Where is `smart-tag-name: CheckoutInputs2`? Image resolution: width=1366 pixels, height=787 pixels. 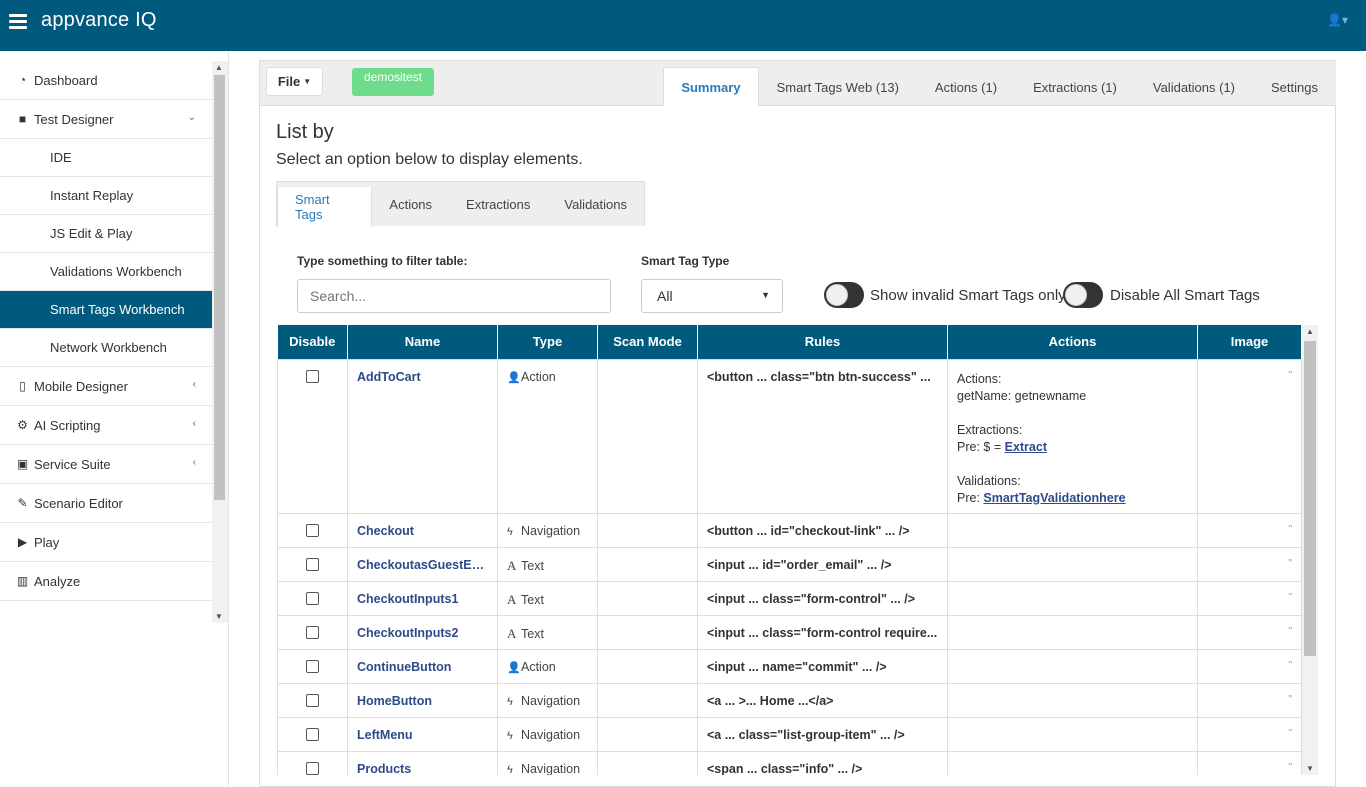 smart-tag-name: CheckoutInputs2 is located at coordinates (422, 632).